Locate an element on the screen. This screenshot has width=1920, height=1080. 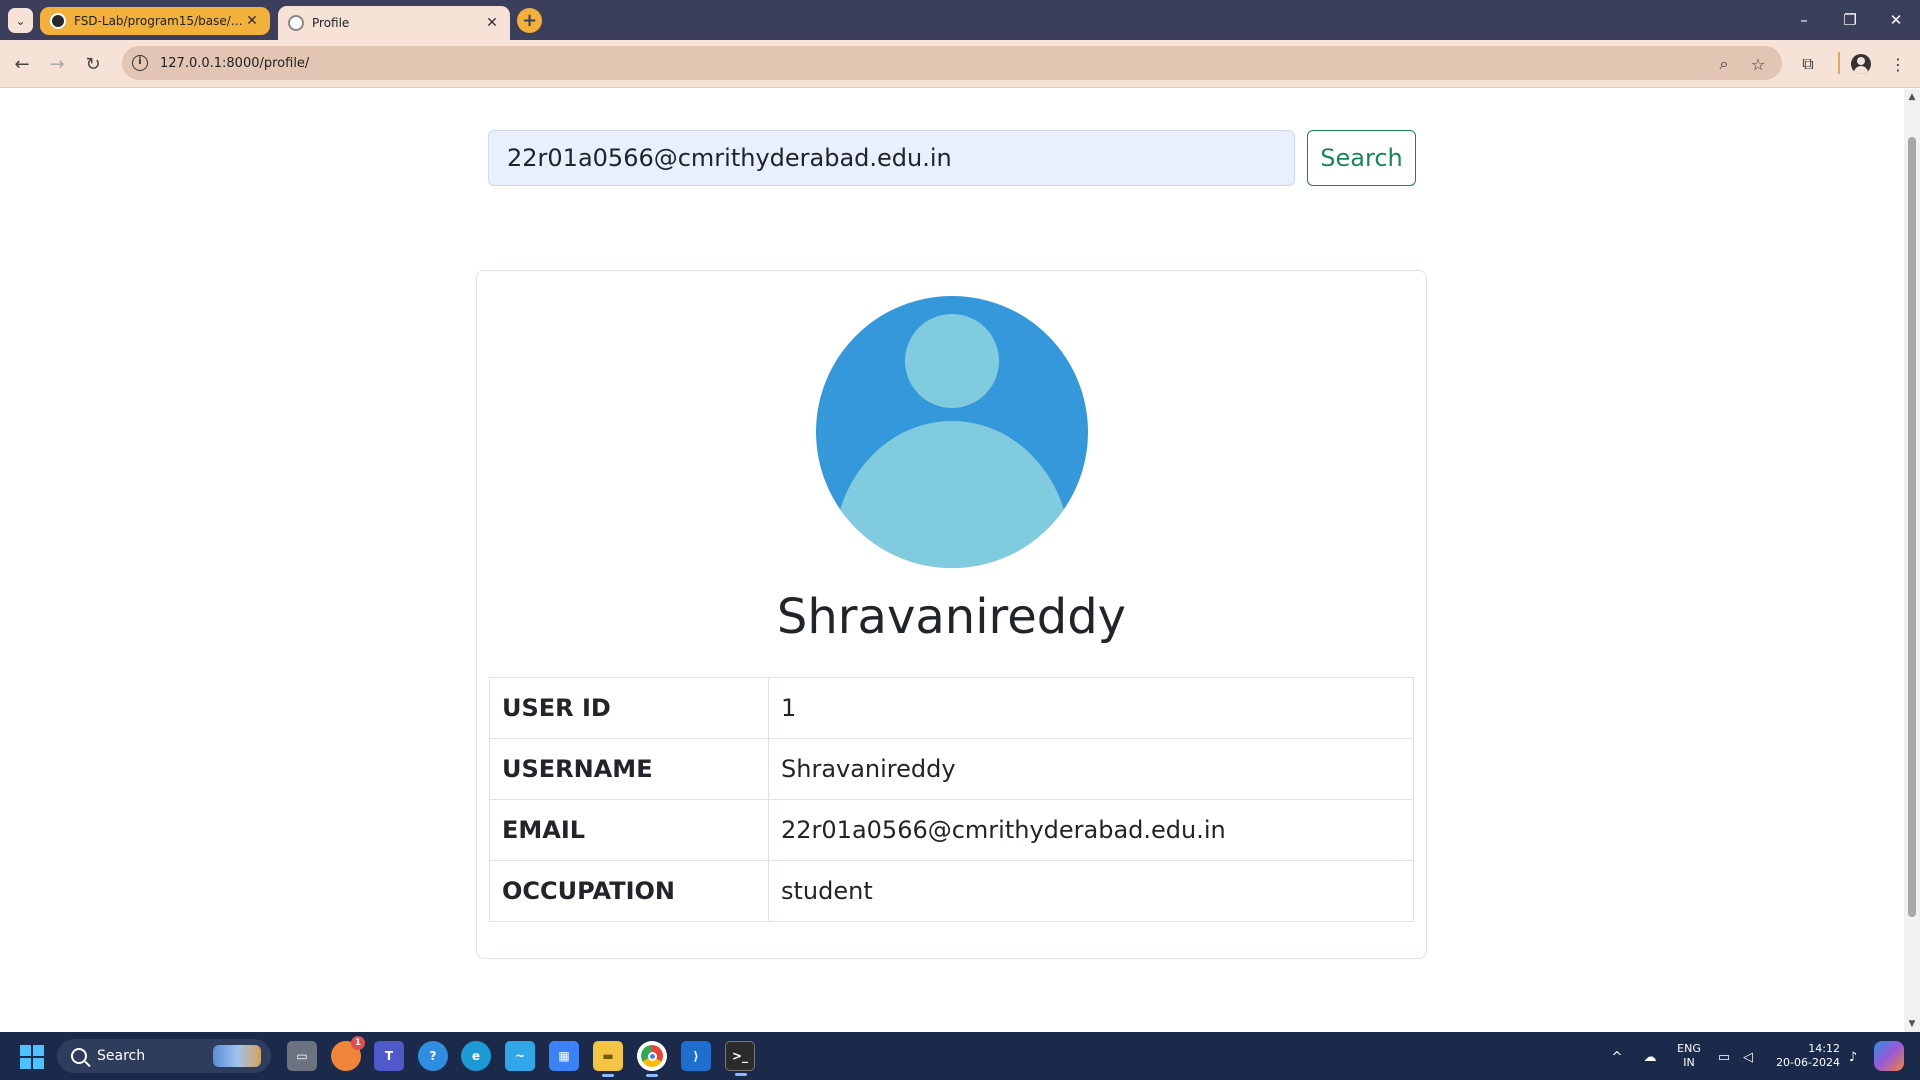
toolbar-divider is located at coordinates (1839, 63).